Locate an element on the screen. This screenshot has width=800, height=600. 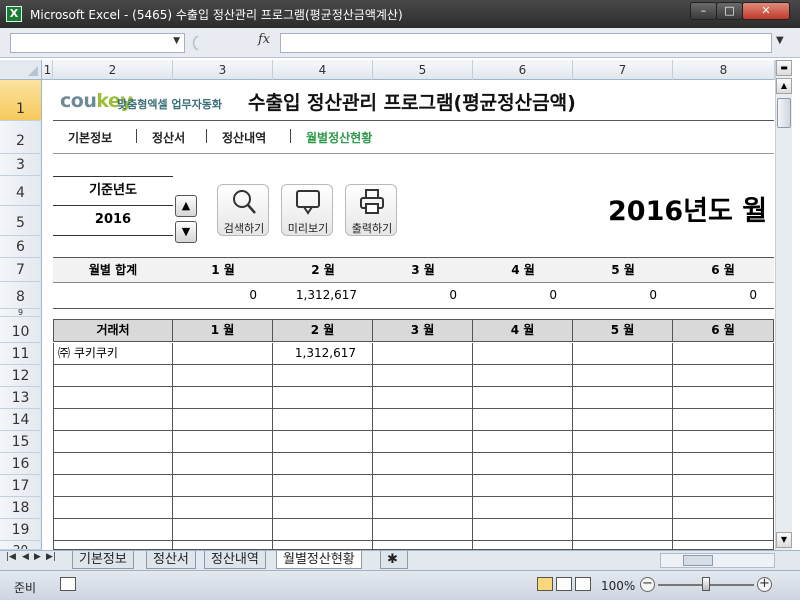
column-header: 4 is located at coordinates (323, 70).